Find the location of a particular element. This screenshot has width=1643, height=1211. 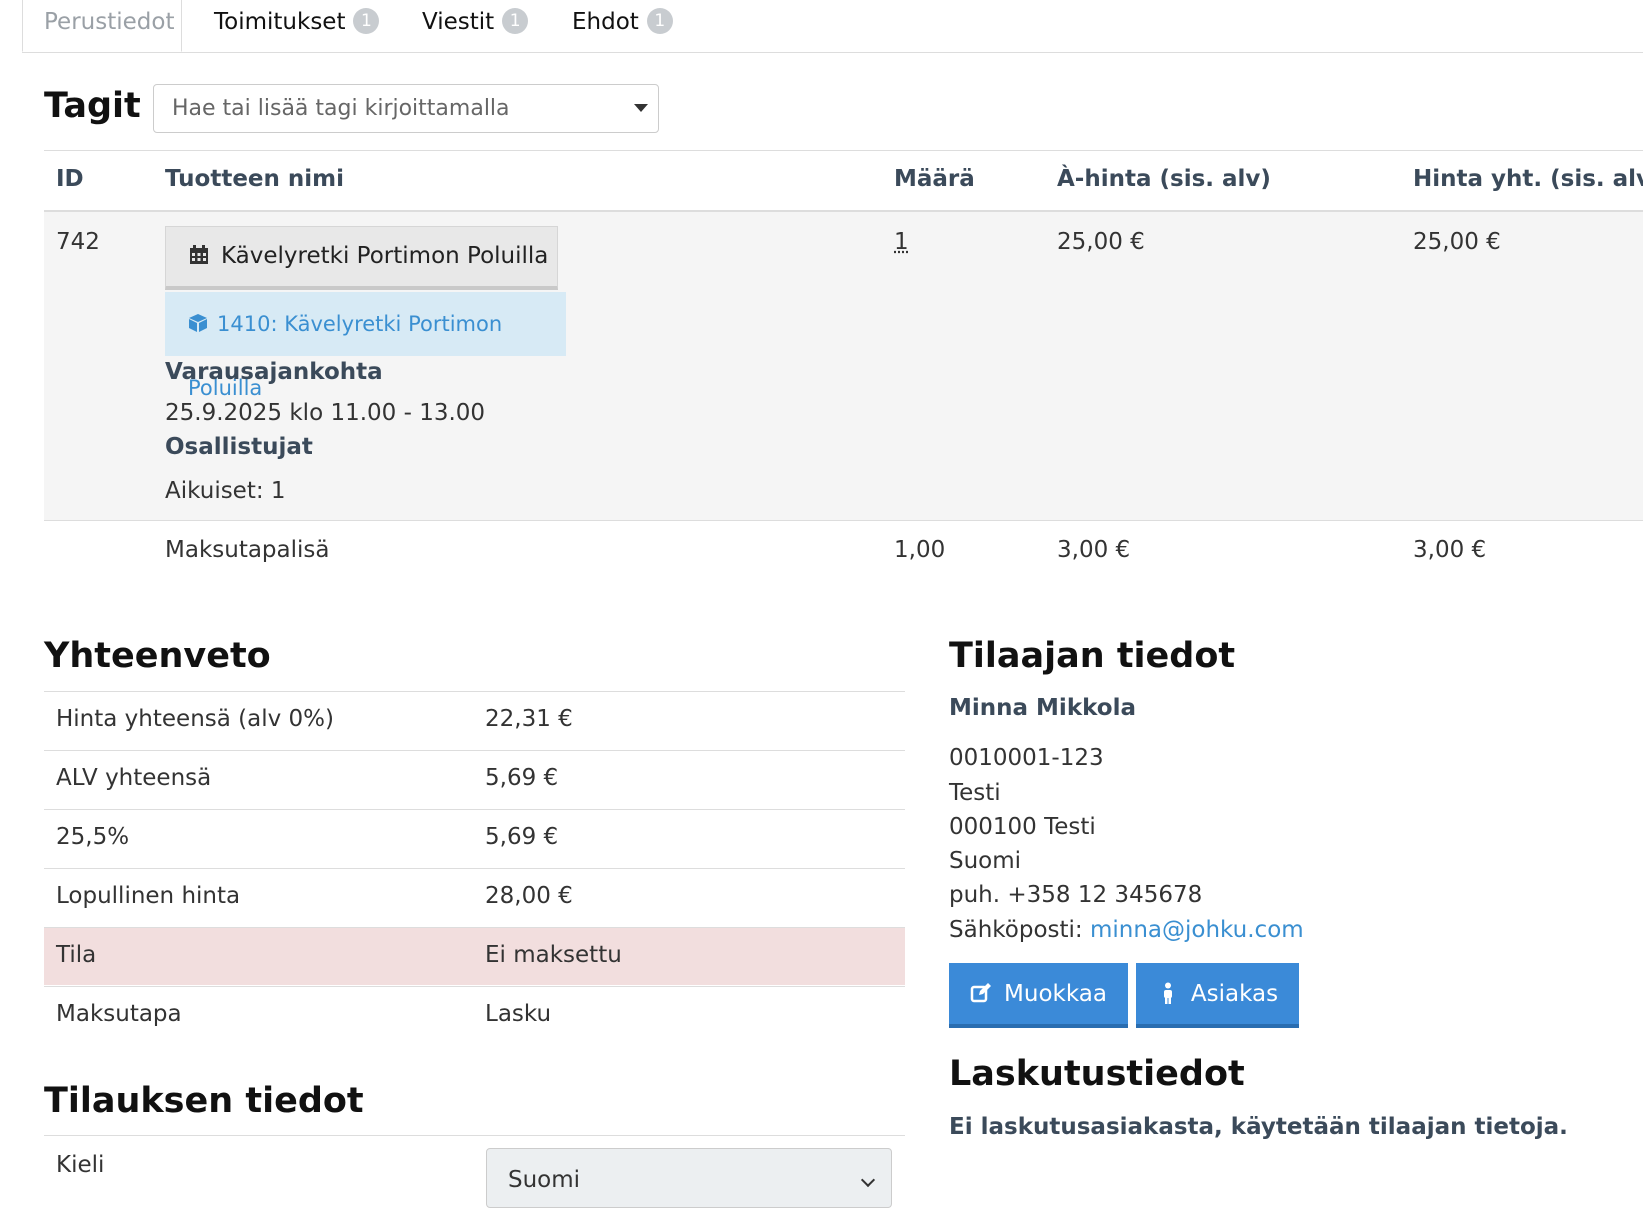

tab-label: Toimitukset is located at coordinates (280, 22).